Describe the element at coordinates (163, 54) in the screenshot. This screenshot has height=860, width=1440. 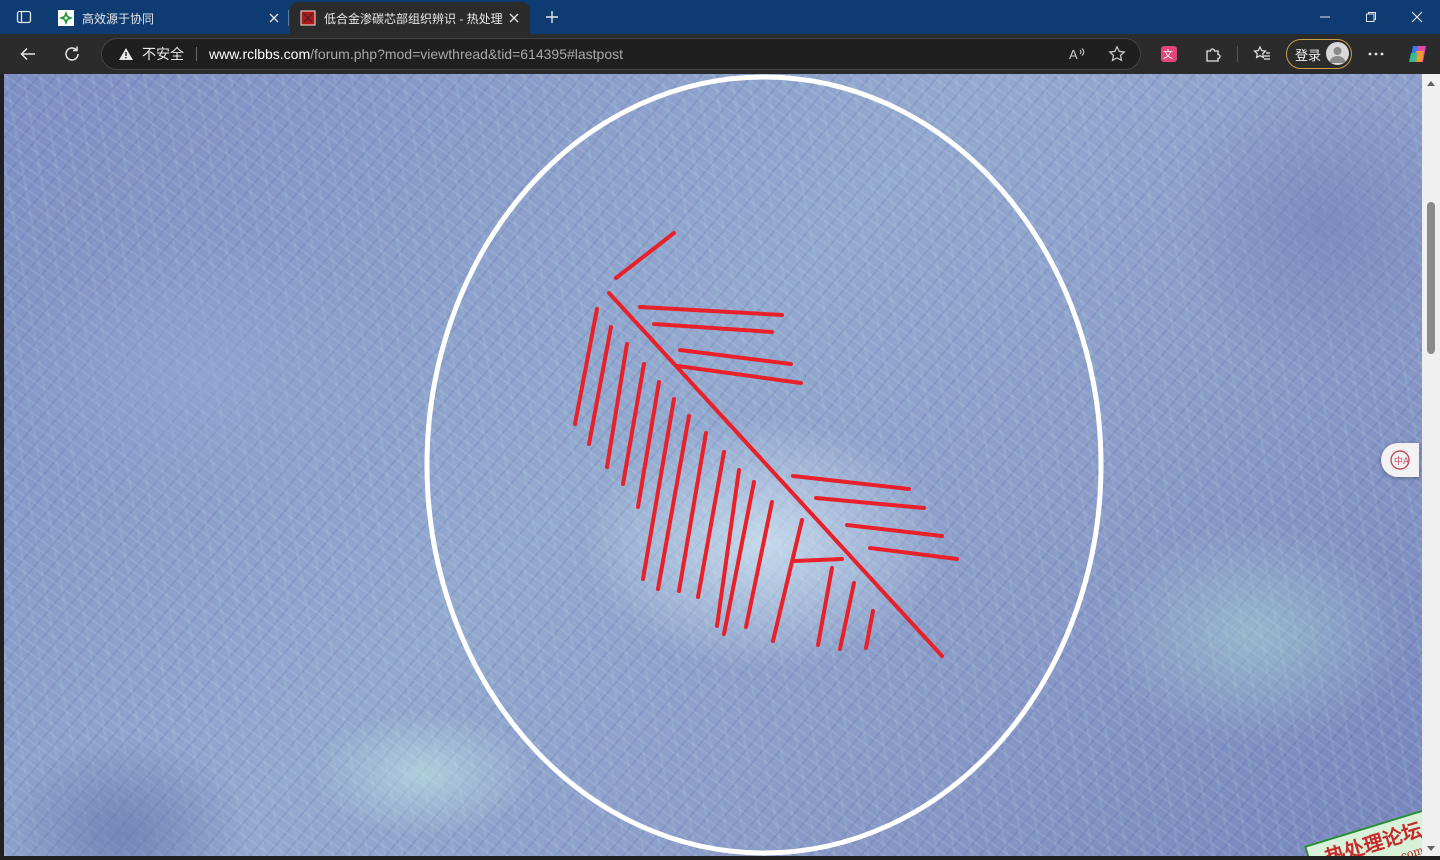
I see `security-label: 不安全` at that location.